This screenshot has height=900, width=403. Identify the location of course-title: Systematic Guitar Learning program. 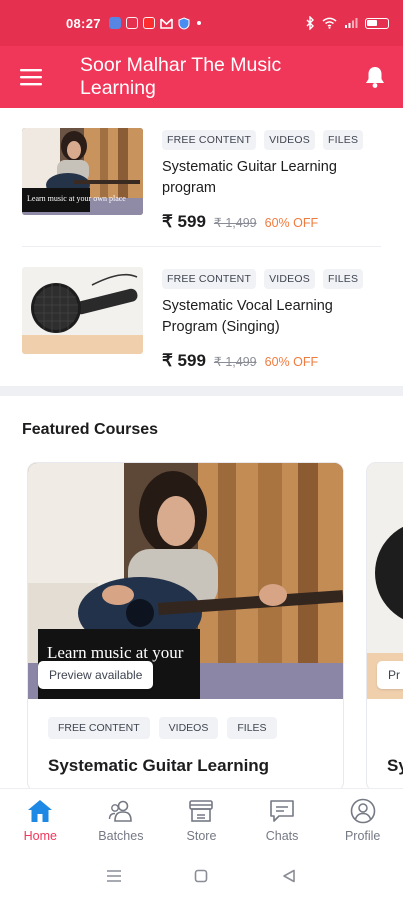
(249, 177).